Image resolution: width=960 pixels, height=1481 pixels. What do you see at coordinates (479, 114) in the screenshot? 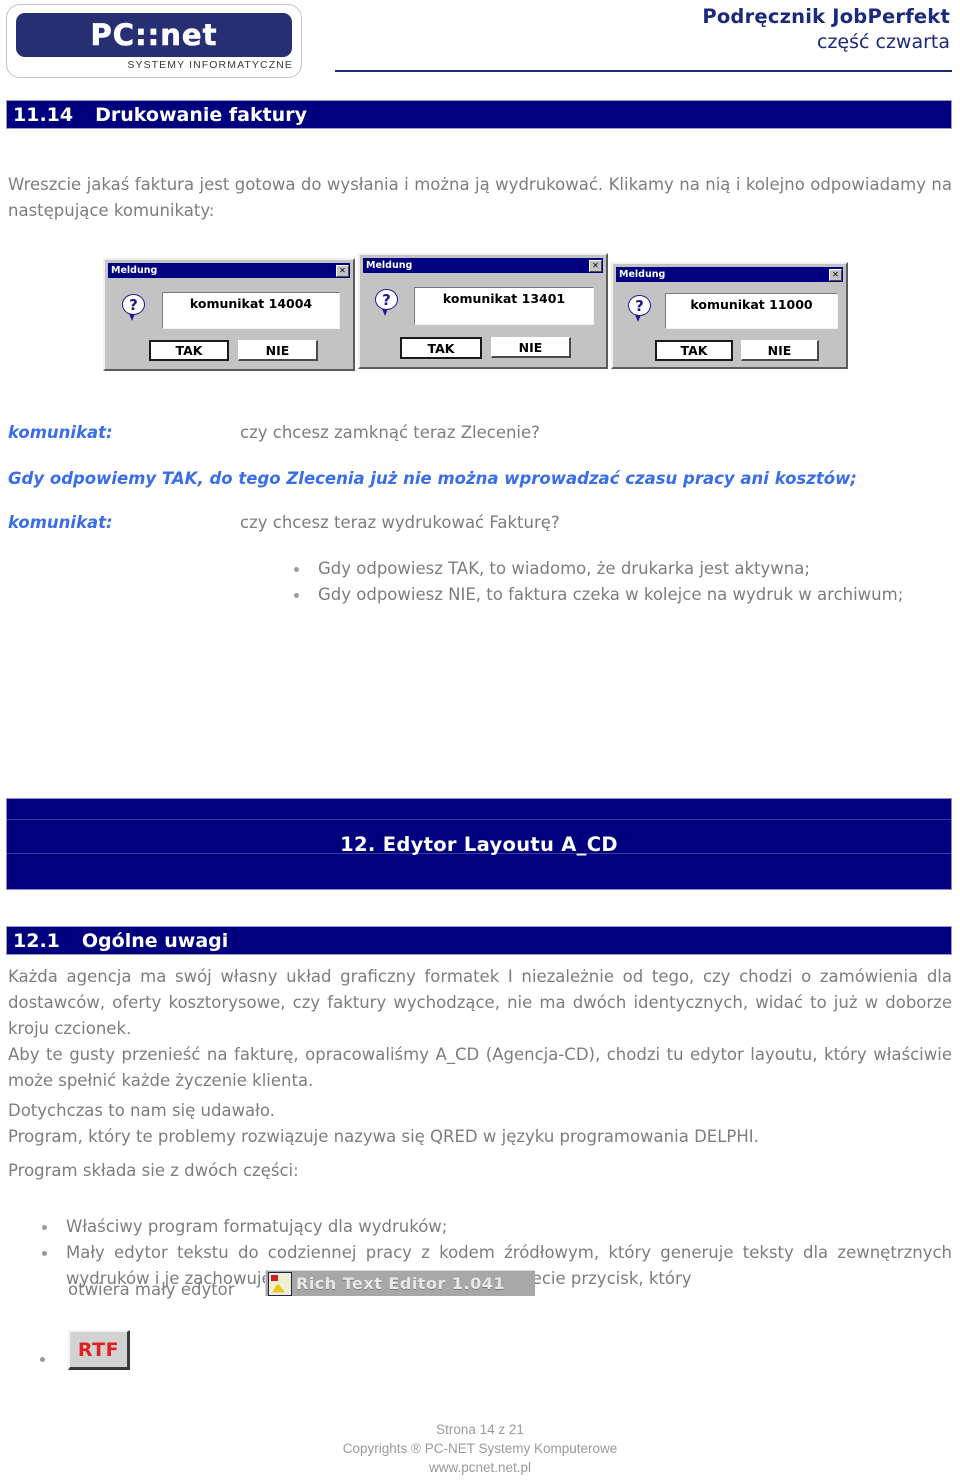
I see `section-heading-11-14: 11.14 Drukowanie faktury` at bounding box center [479, 114].